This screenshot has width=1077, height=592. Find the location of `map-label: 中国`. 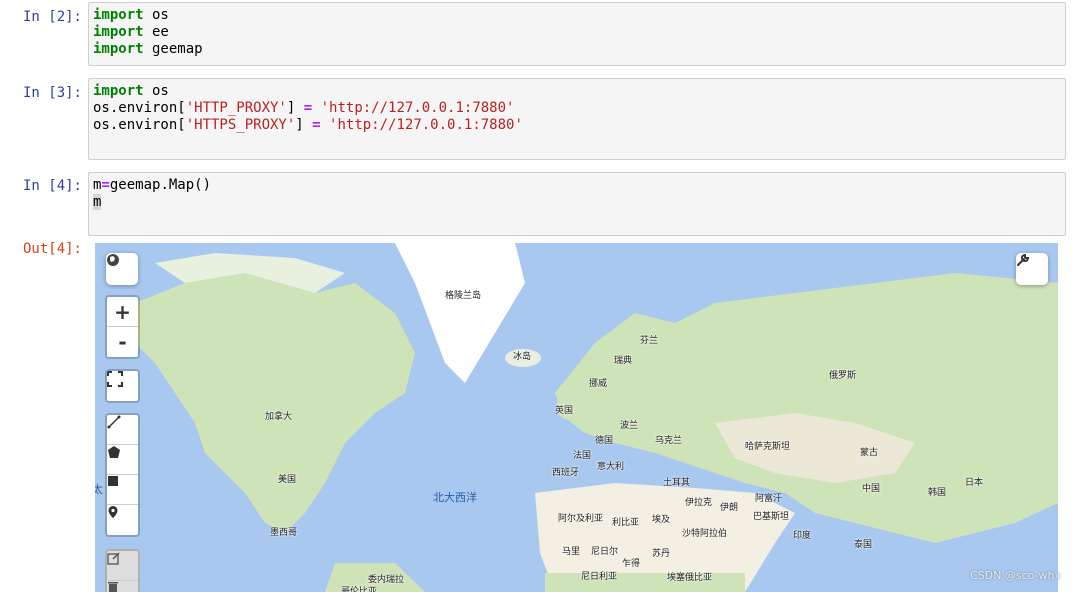

map-label: 中国 is located at coordinates (871, 489).